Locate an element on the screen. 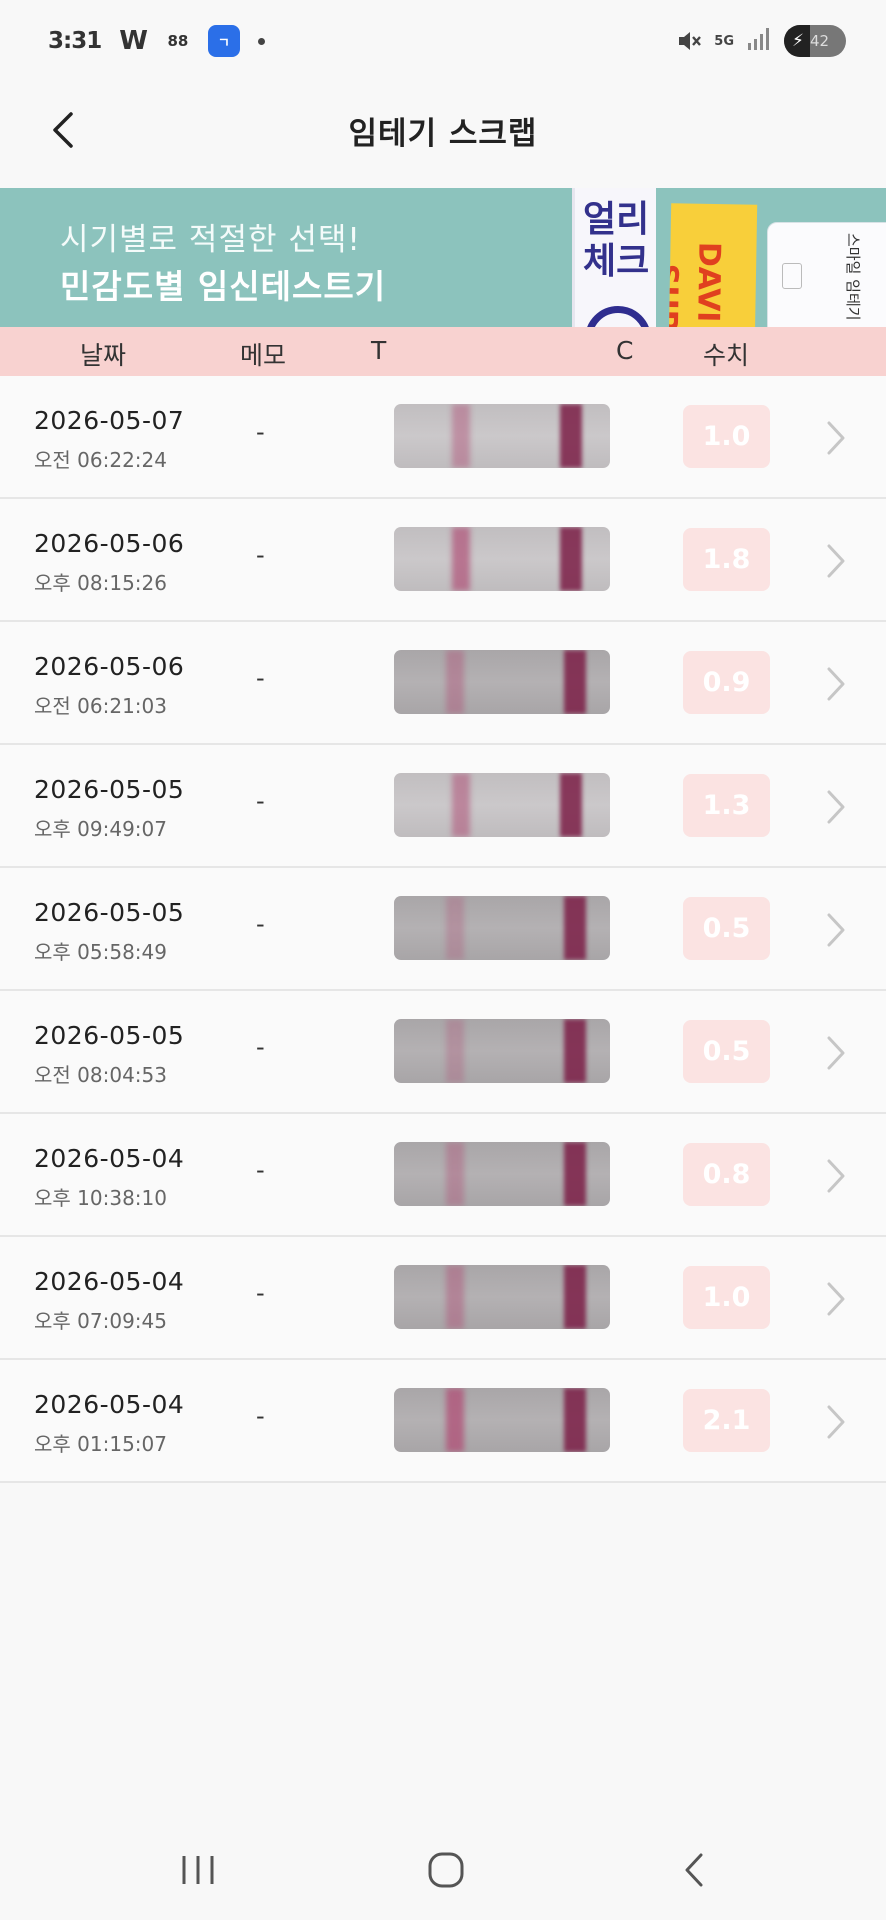 The height and width of the screenshot is (1920, 886). list-item: 2026-05-04 오후 07:09:45 - 1.0 is located at coordinates (443, 1298).